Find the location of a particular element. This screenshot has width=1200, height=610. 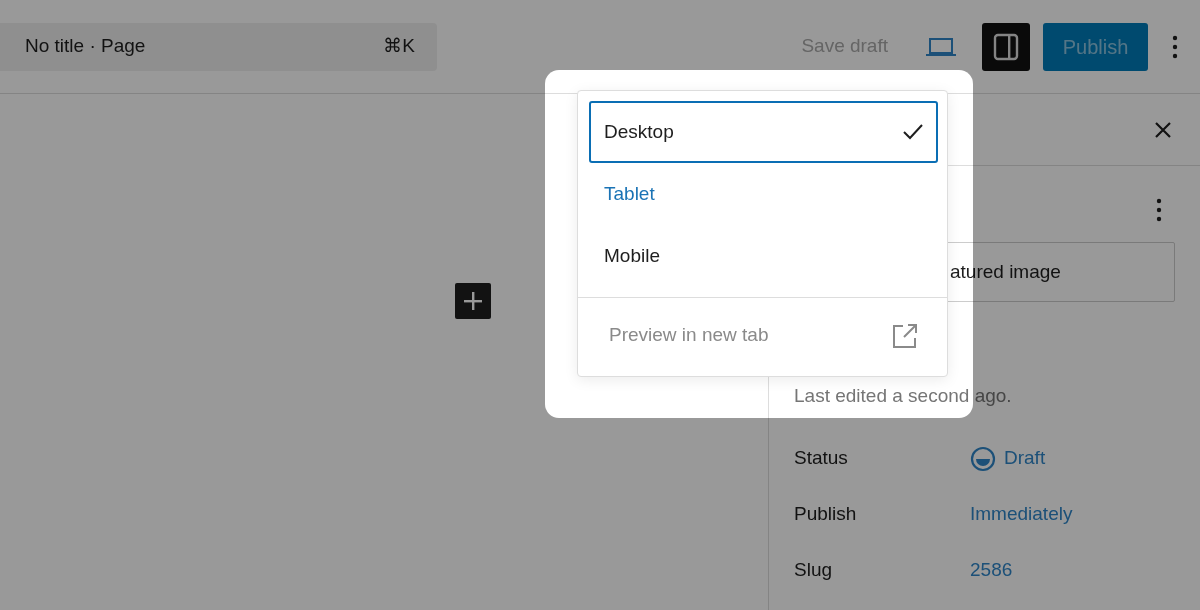

settings-toggle-button is located at coordinates (1006, 46).